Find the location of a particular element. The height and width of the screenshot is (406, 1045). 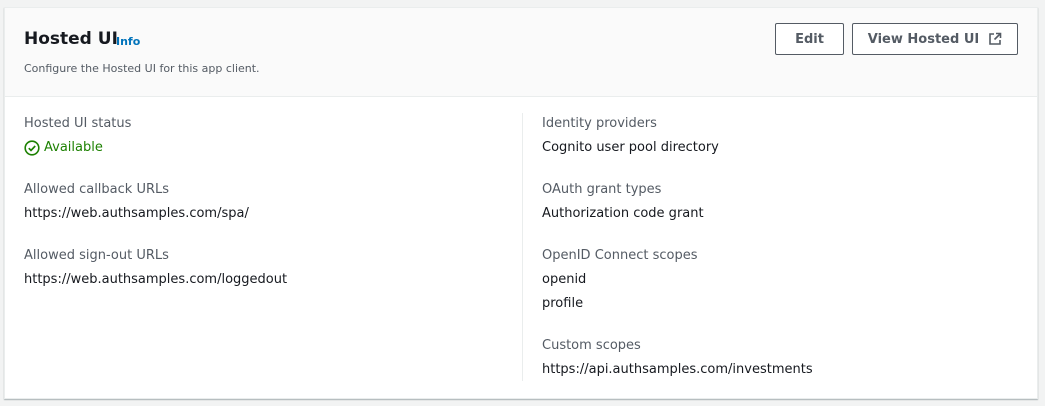

identity-providers-value: Cognito user pool directory is located at coordinates (630, 147).